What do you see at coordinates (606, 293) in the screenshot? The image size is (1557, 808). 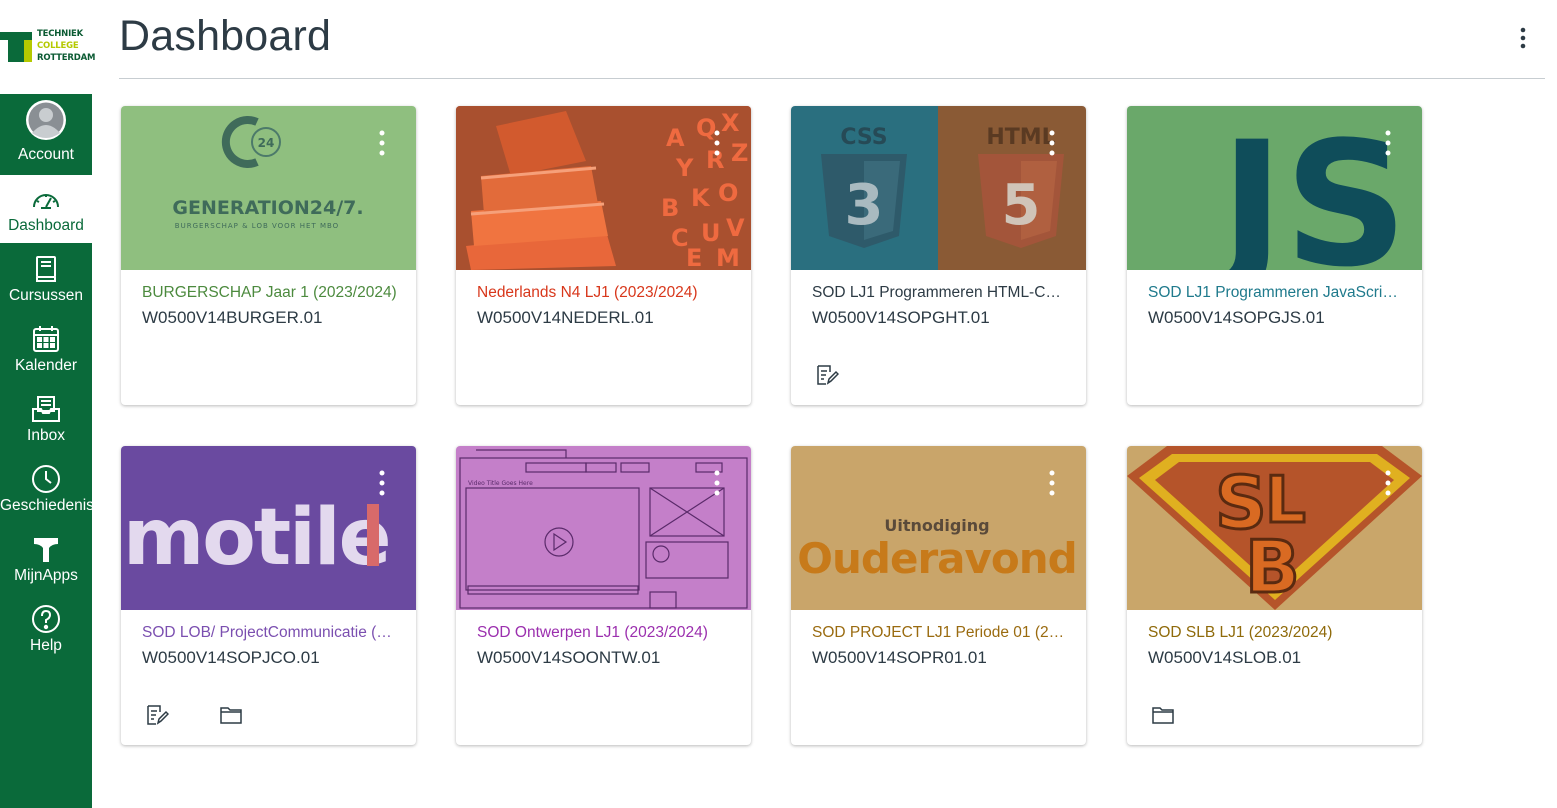 I see `course-title-link: Nederlands N4 LJ1 (2023/2024)` at bounding box center [606, 293].